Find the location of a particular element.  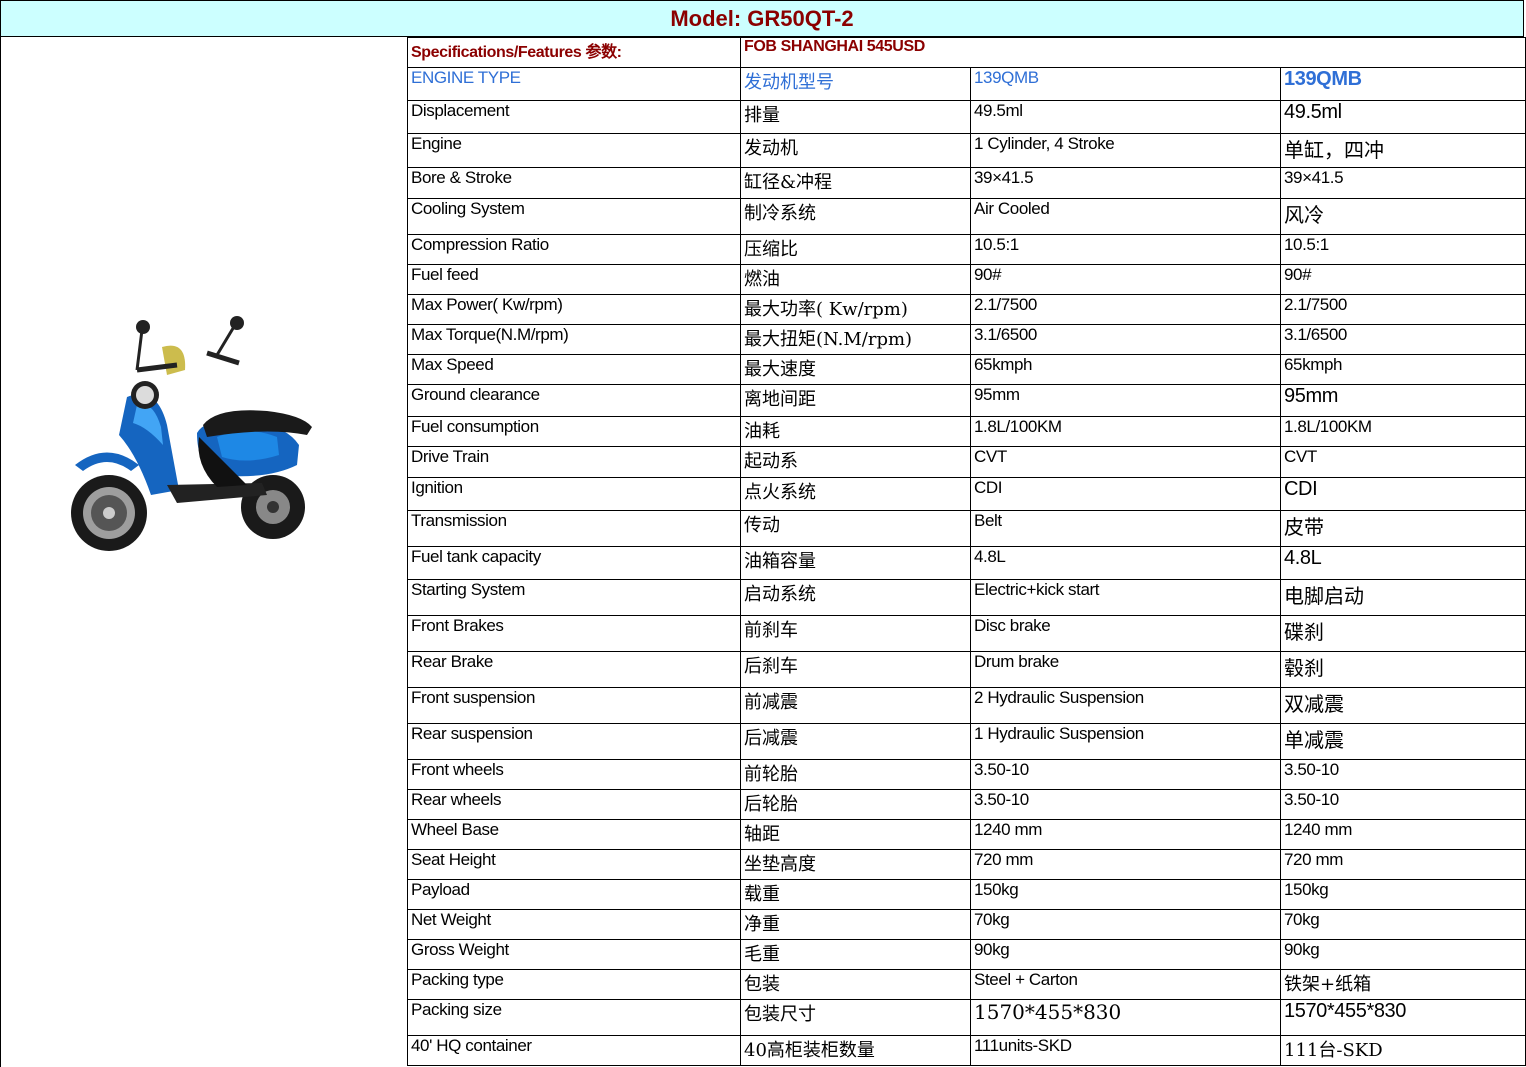

model-title: Model: GR50QT-2 is located at coordinates (762, 18).